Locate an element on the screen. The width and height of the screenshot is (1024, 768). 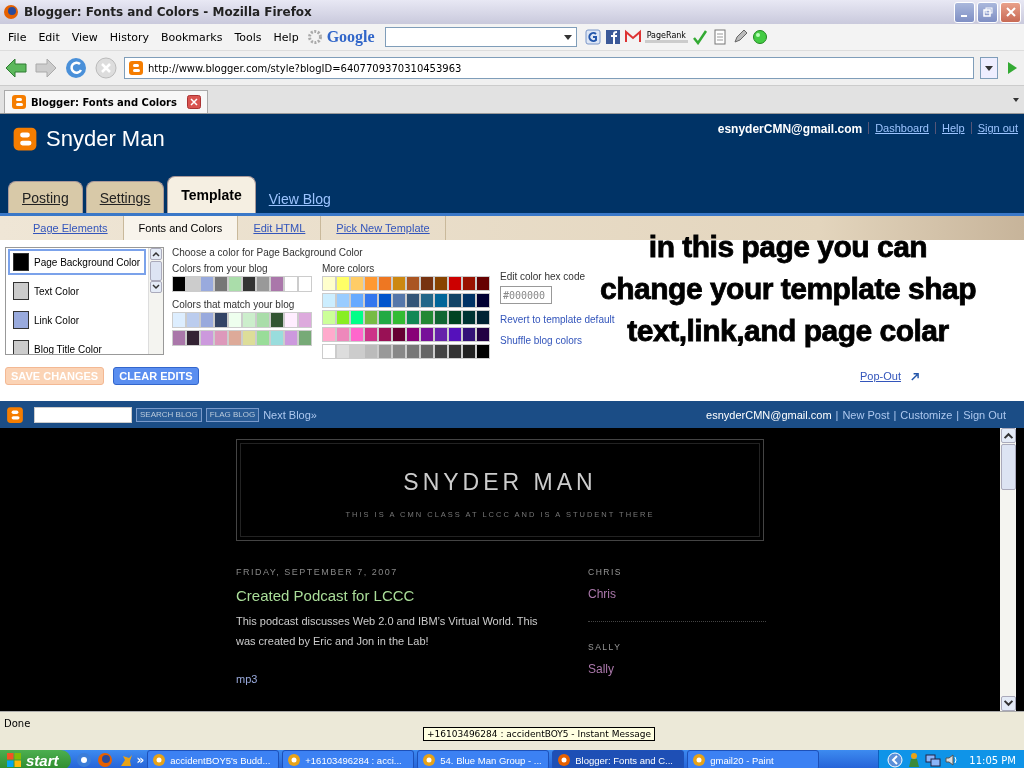
main-tab: Template is located at coordinates (211, 194).